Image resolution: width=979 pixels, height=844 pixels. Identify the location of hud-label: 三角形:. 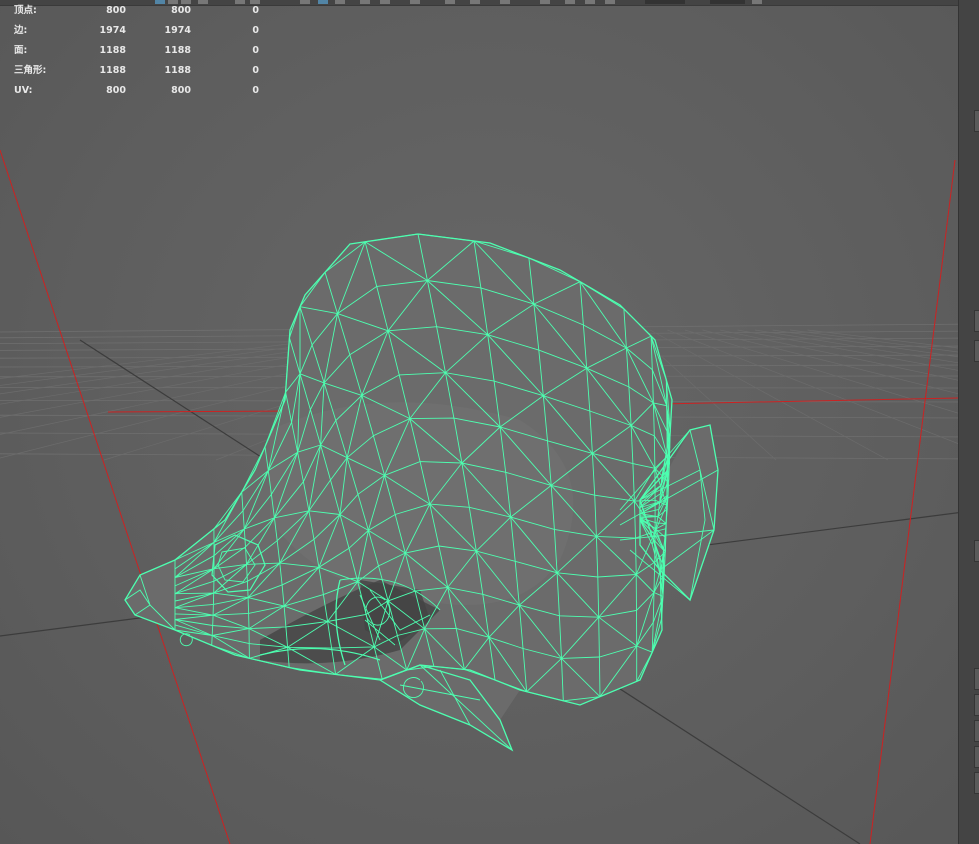
(30, 70).